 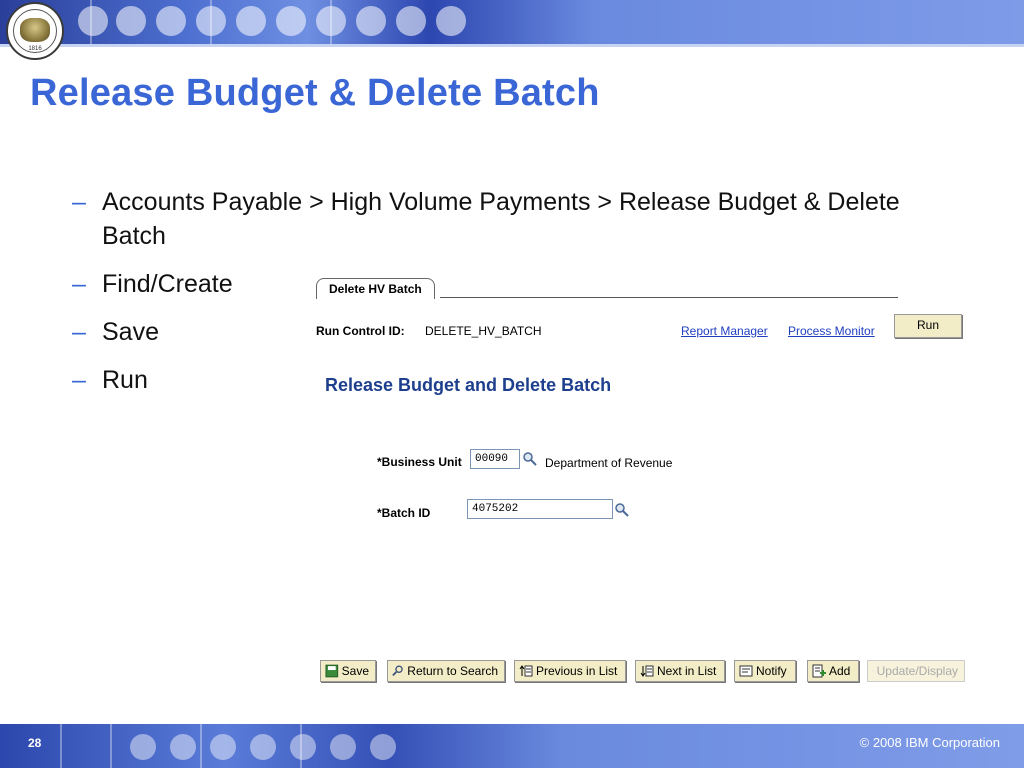 I want to click on previous-in-list-button: Previous in List, so click(x=570, y=671).